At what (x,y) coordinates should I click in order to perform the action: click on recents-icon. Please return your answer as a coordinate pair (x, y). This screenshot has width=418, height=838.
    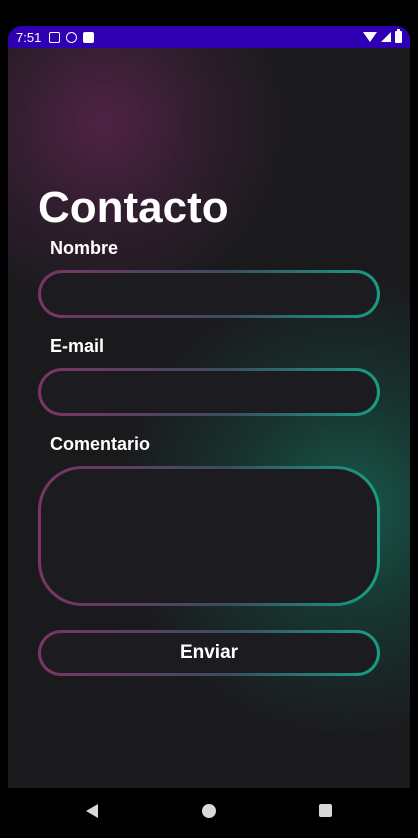
    Looking at the image, I should click on (325, 810).